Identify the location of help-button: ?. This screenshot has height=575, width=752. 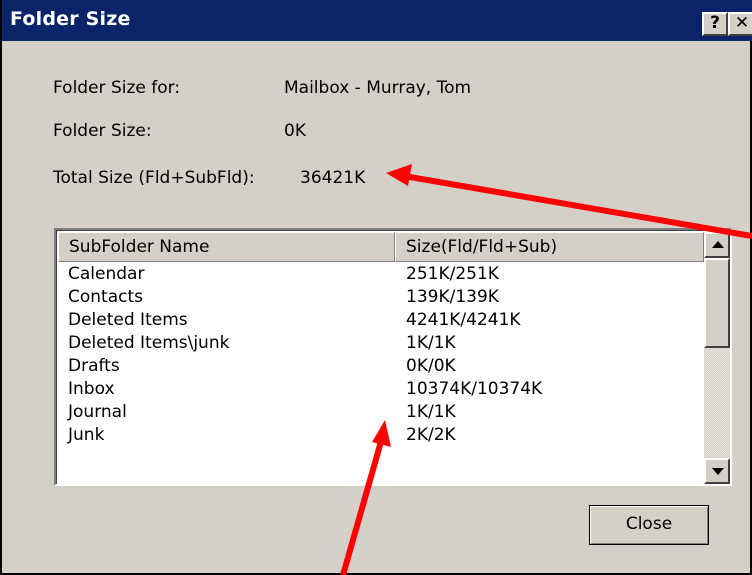
(715, 24).